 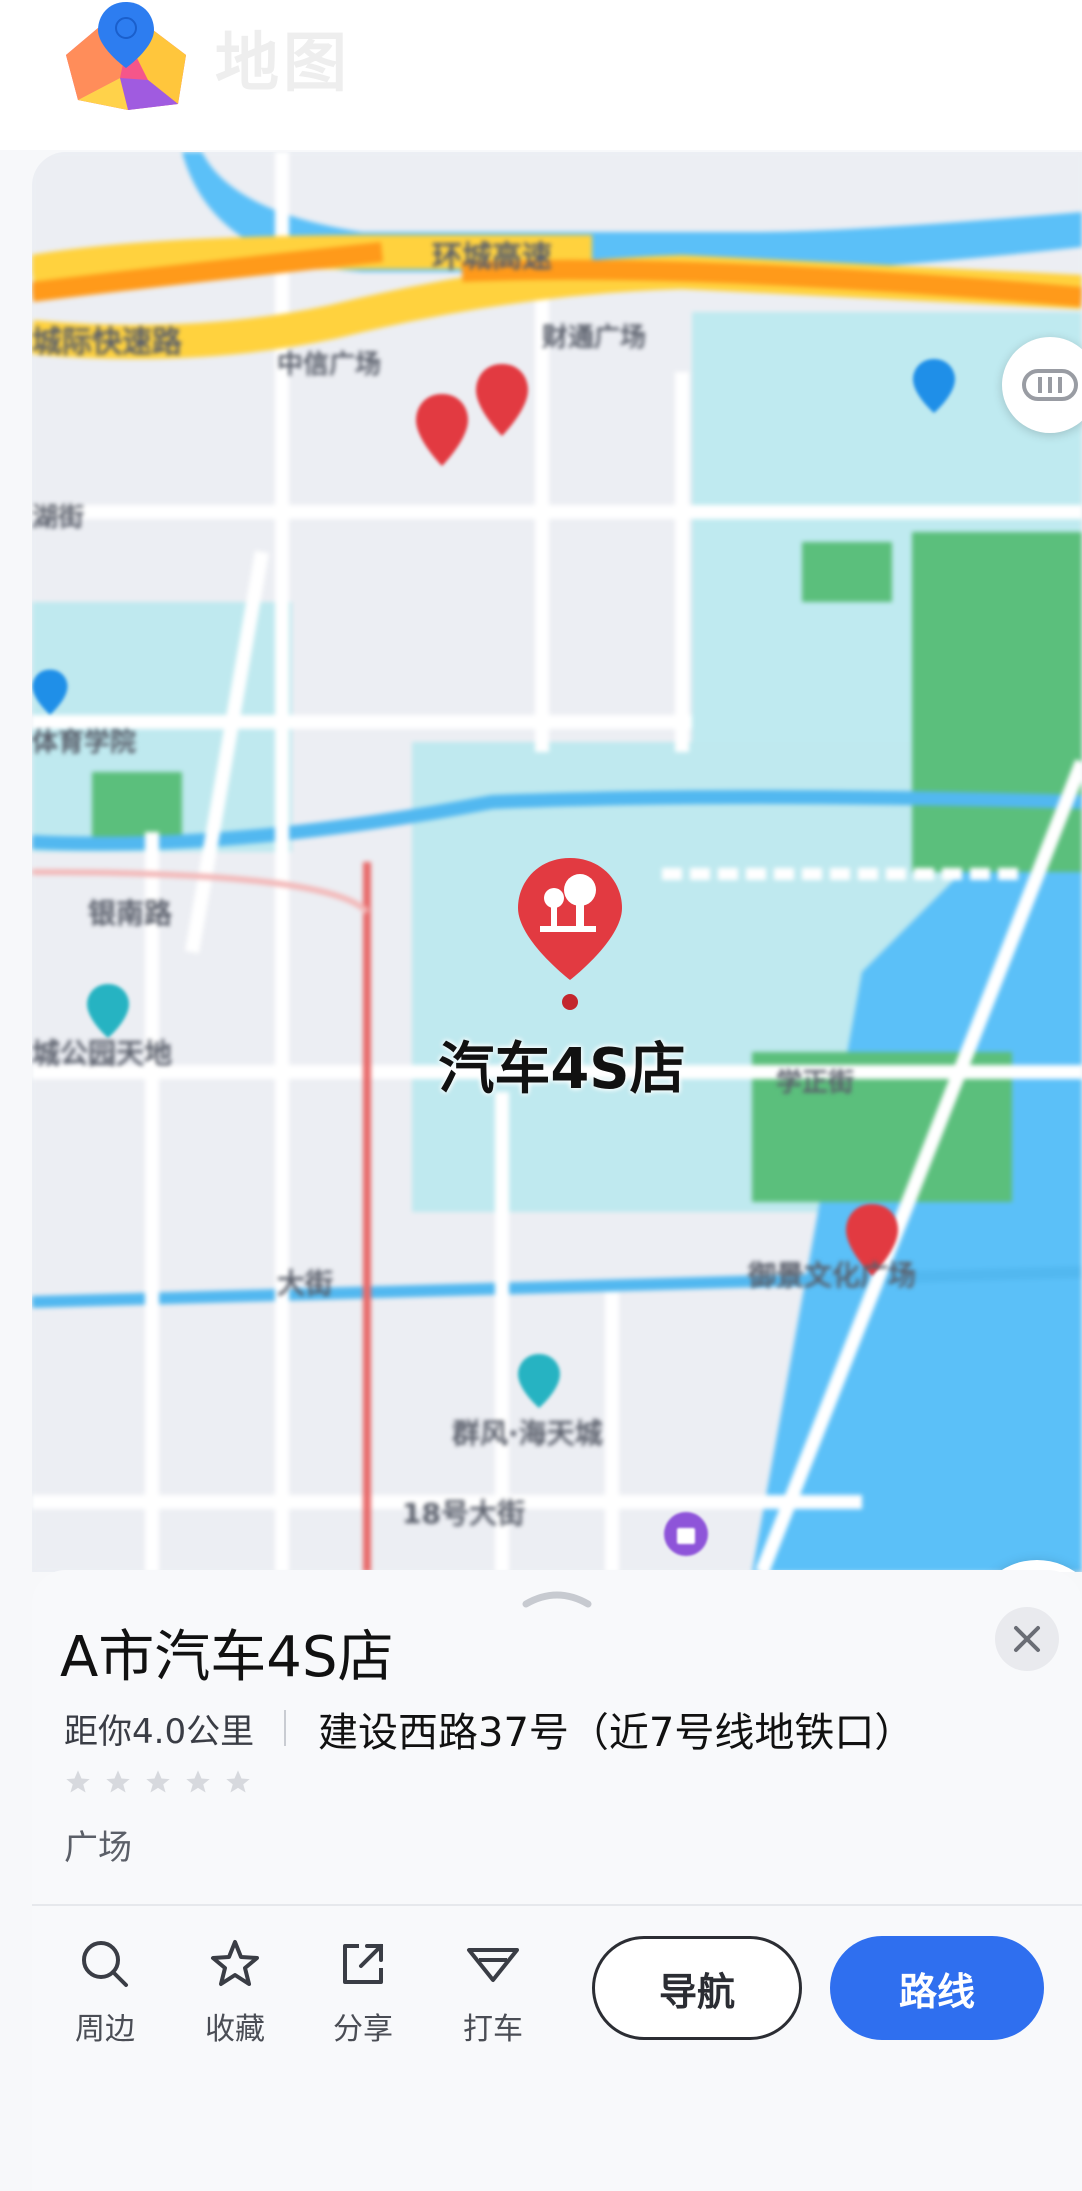 I want to click on map-label: 财通广场, so click(x=594, y=338).